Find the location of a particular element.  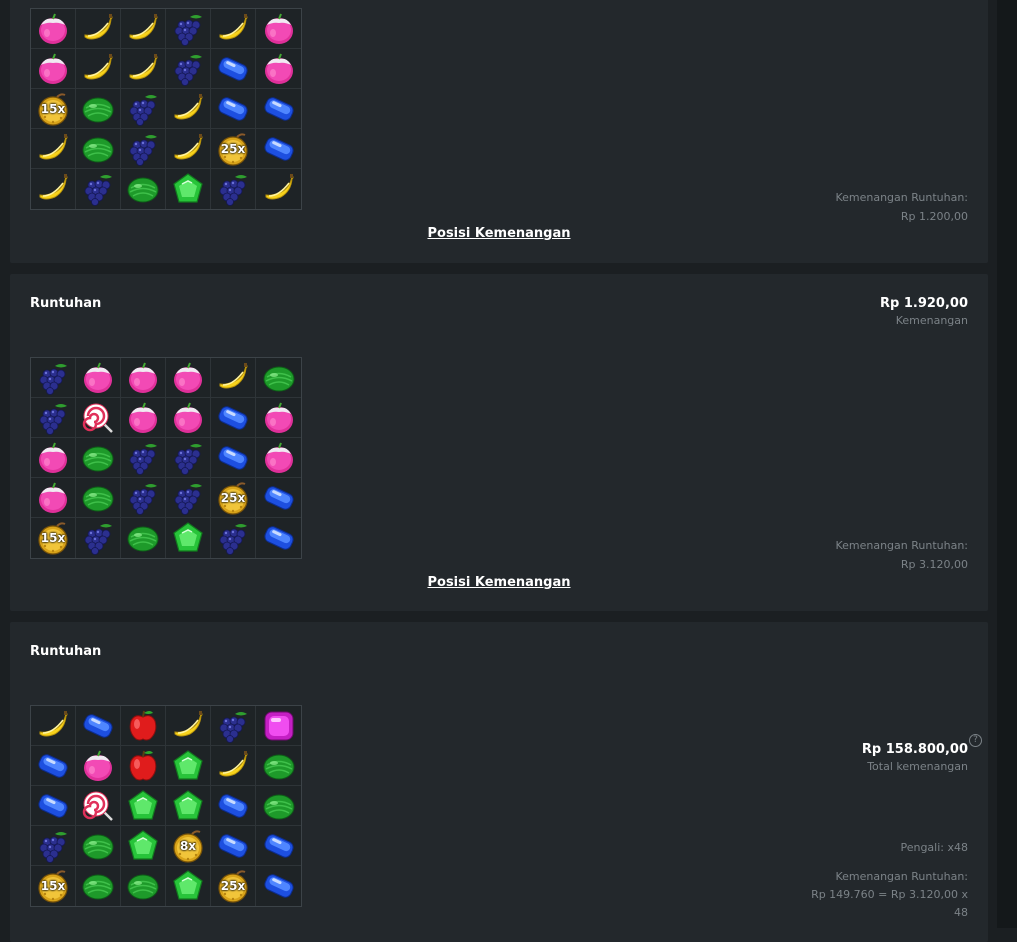

apple-symbol-icon is located at coordinates (143, 726).